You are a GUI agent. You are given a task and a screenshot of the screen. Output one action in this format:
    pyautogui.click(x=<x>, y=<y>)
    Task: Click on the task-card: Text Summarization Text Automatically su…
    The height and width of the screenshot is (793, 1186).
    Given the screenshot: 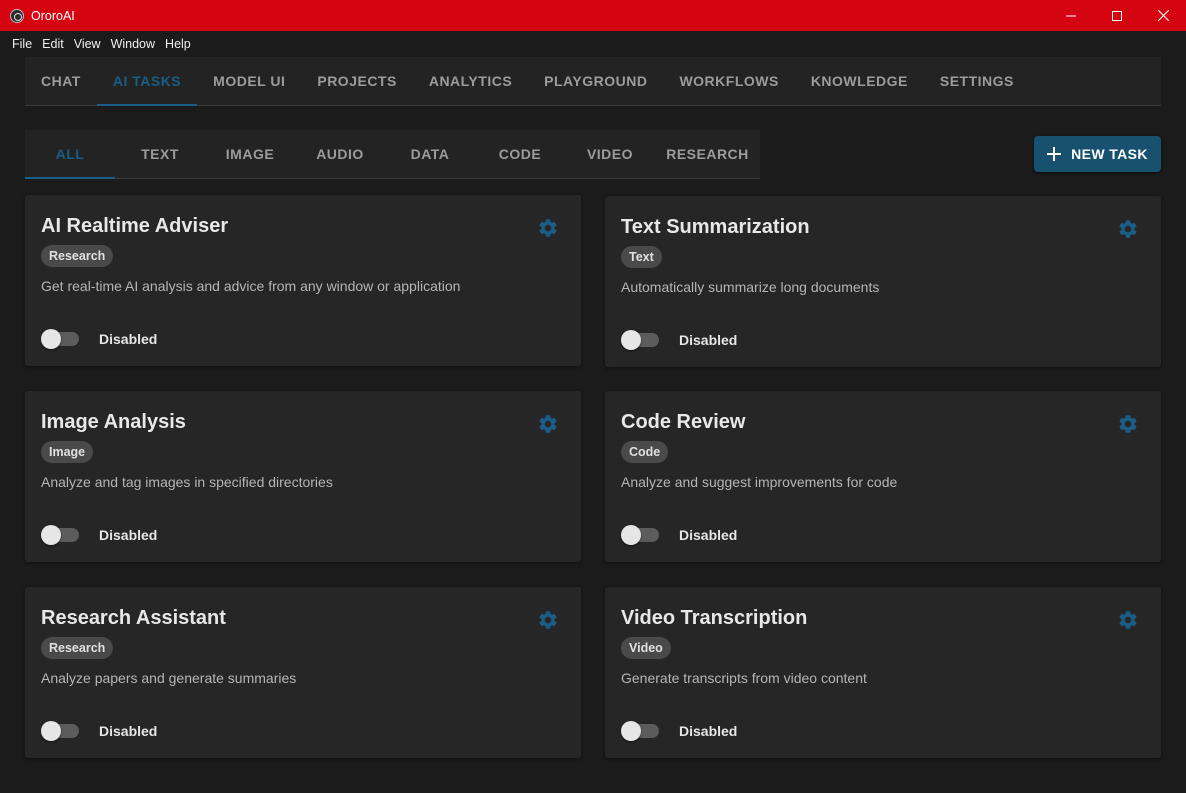 What is the action you would take?
    pyautogui.click(x=883, y=281)
    